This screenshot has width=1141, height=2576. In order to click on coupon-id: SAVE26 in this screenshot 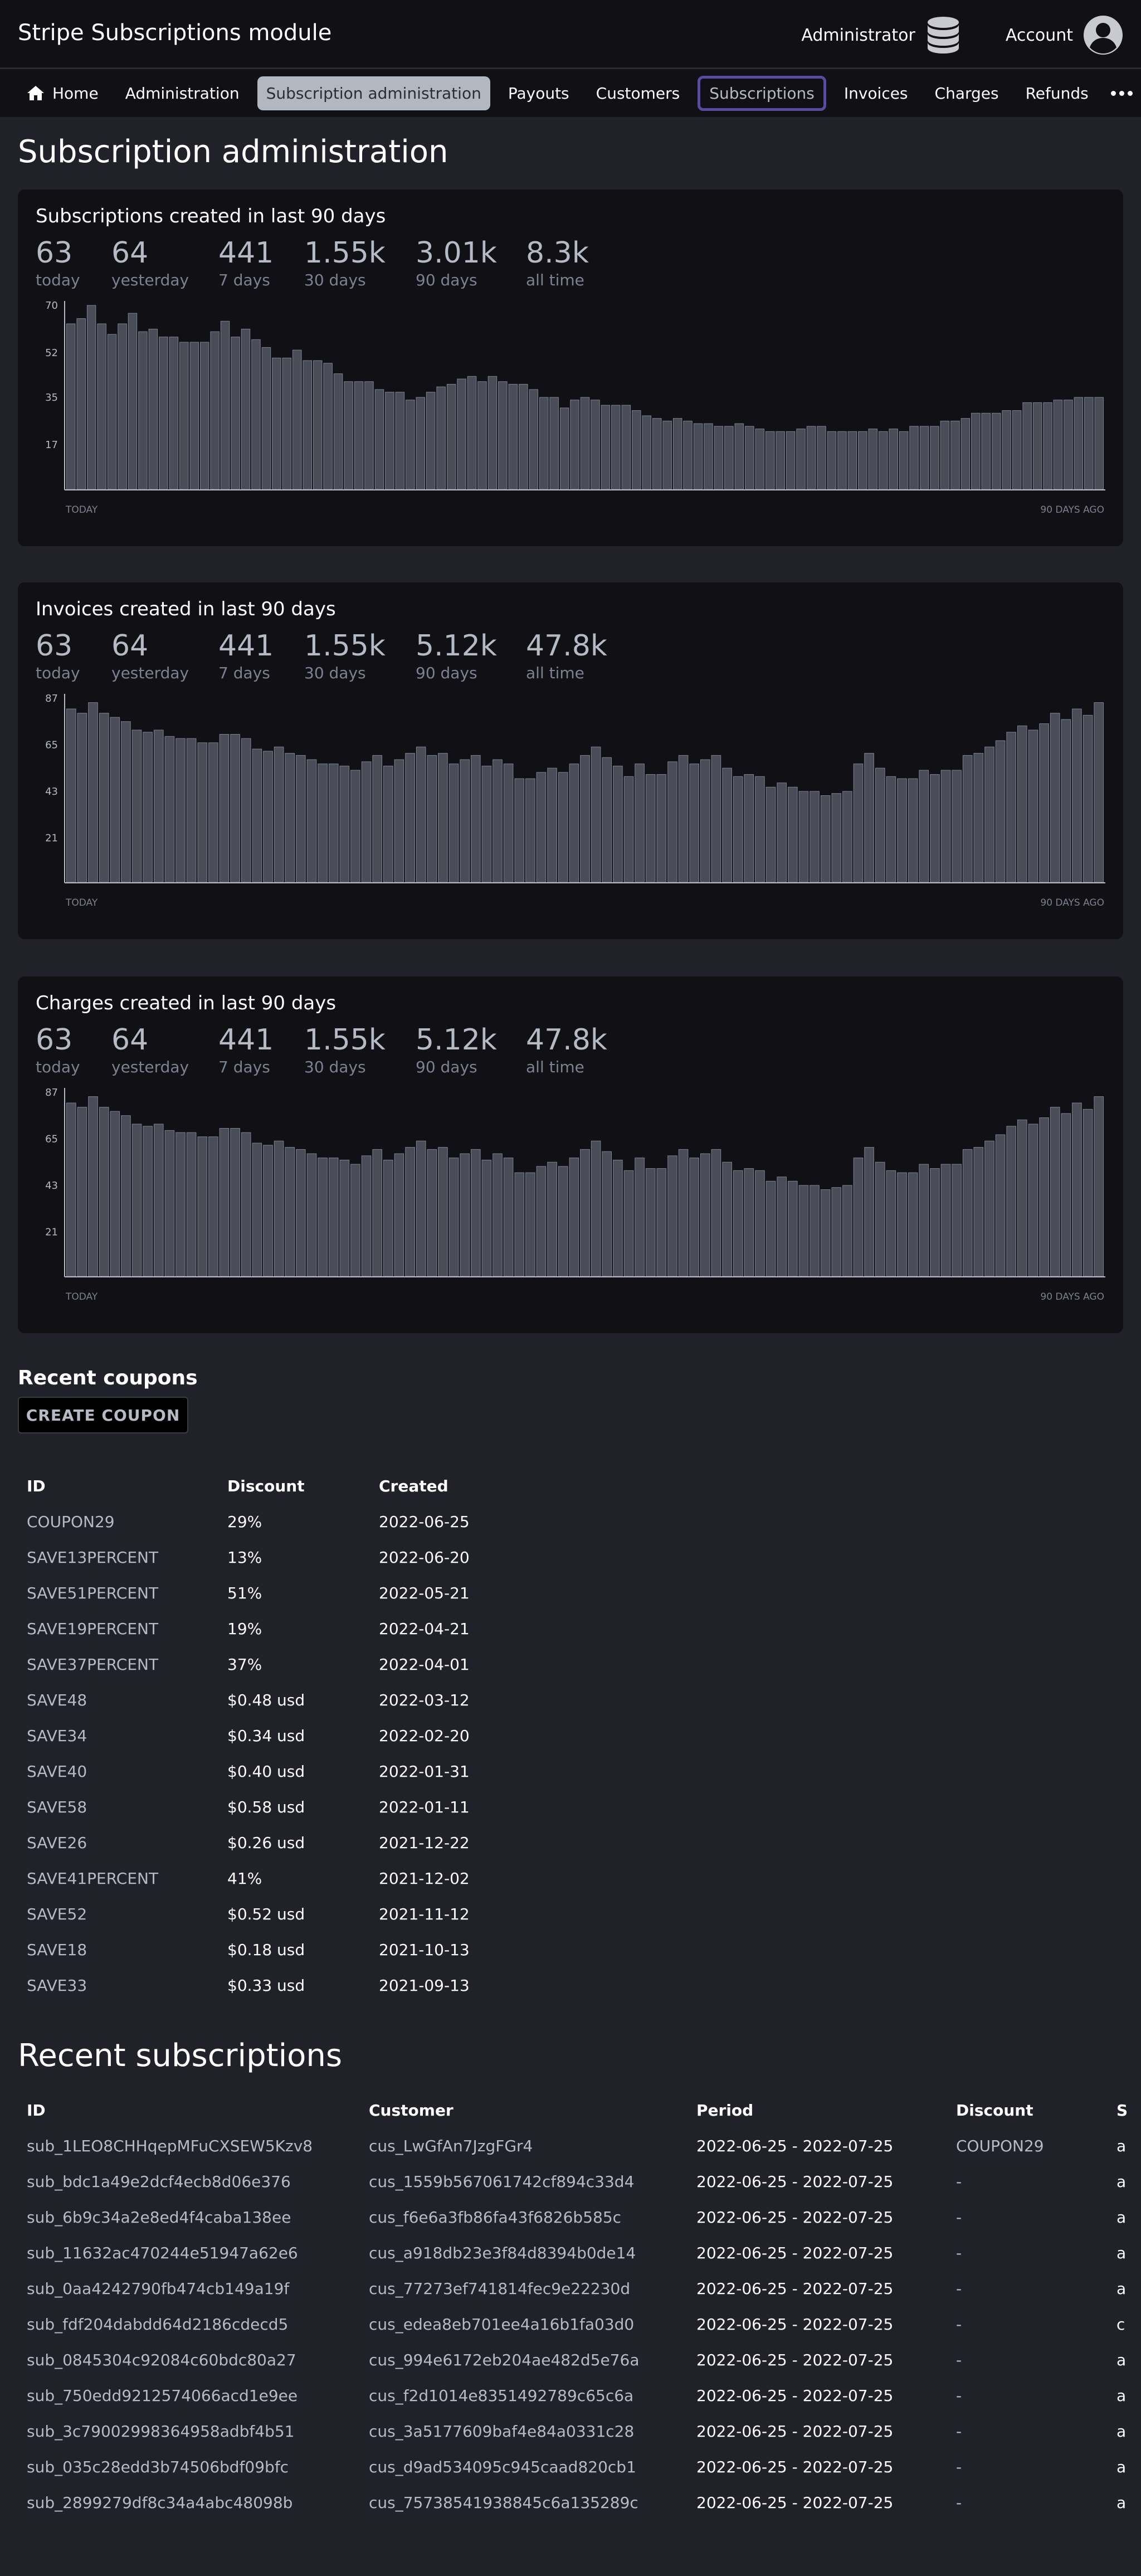, I will do `click(118, 1843)`.